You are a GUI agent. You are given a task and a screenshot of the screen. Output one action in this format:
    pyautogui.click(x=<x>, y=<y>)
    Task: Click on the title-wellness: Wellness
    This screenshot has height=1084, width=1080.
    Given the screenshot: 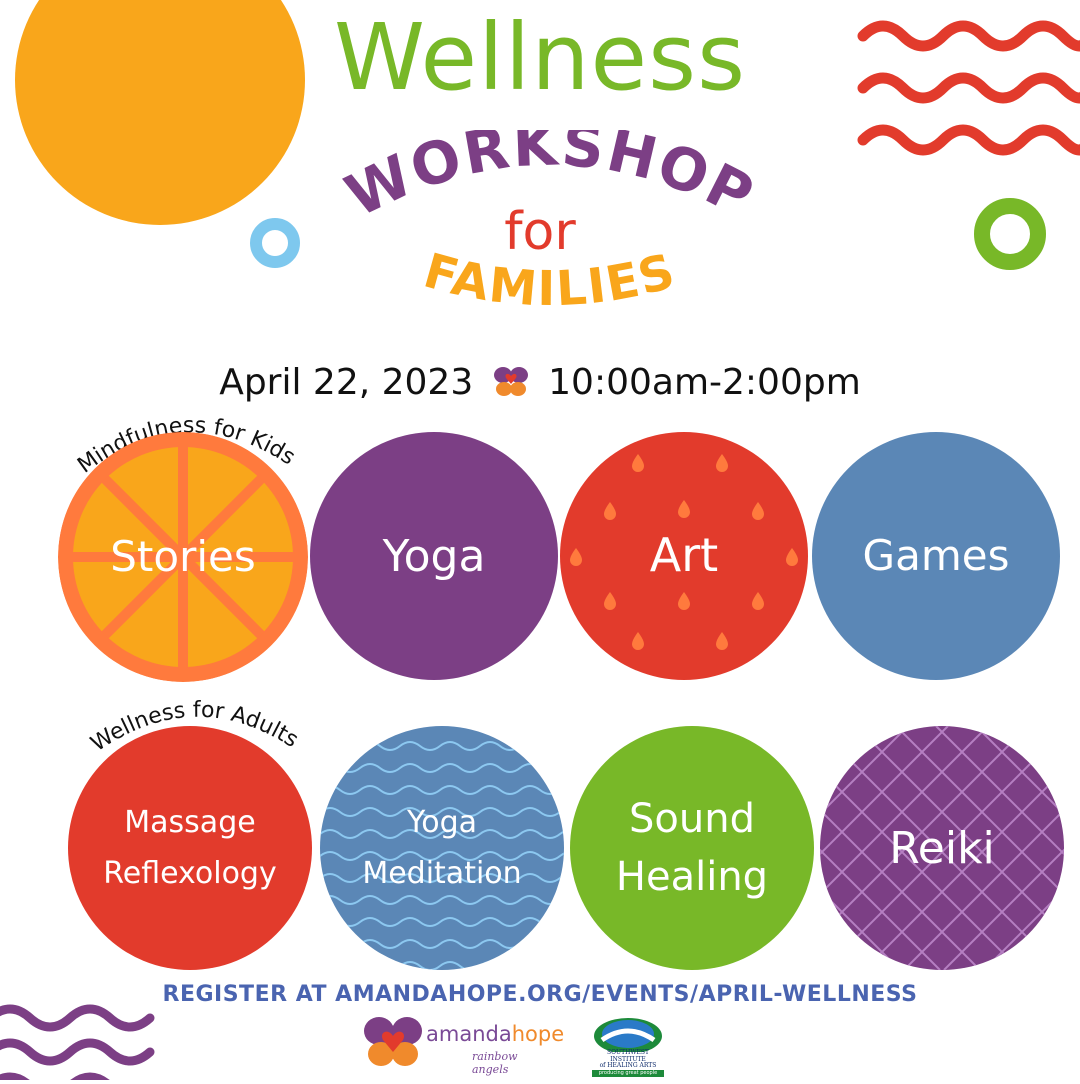 What is the action you would take?
    pyautogui.click(x=540, y=57)
    